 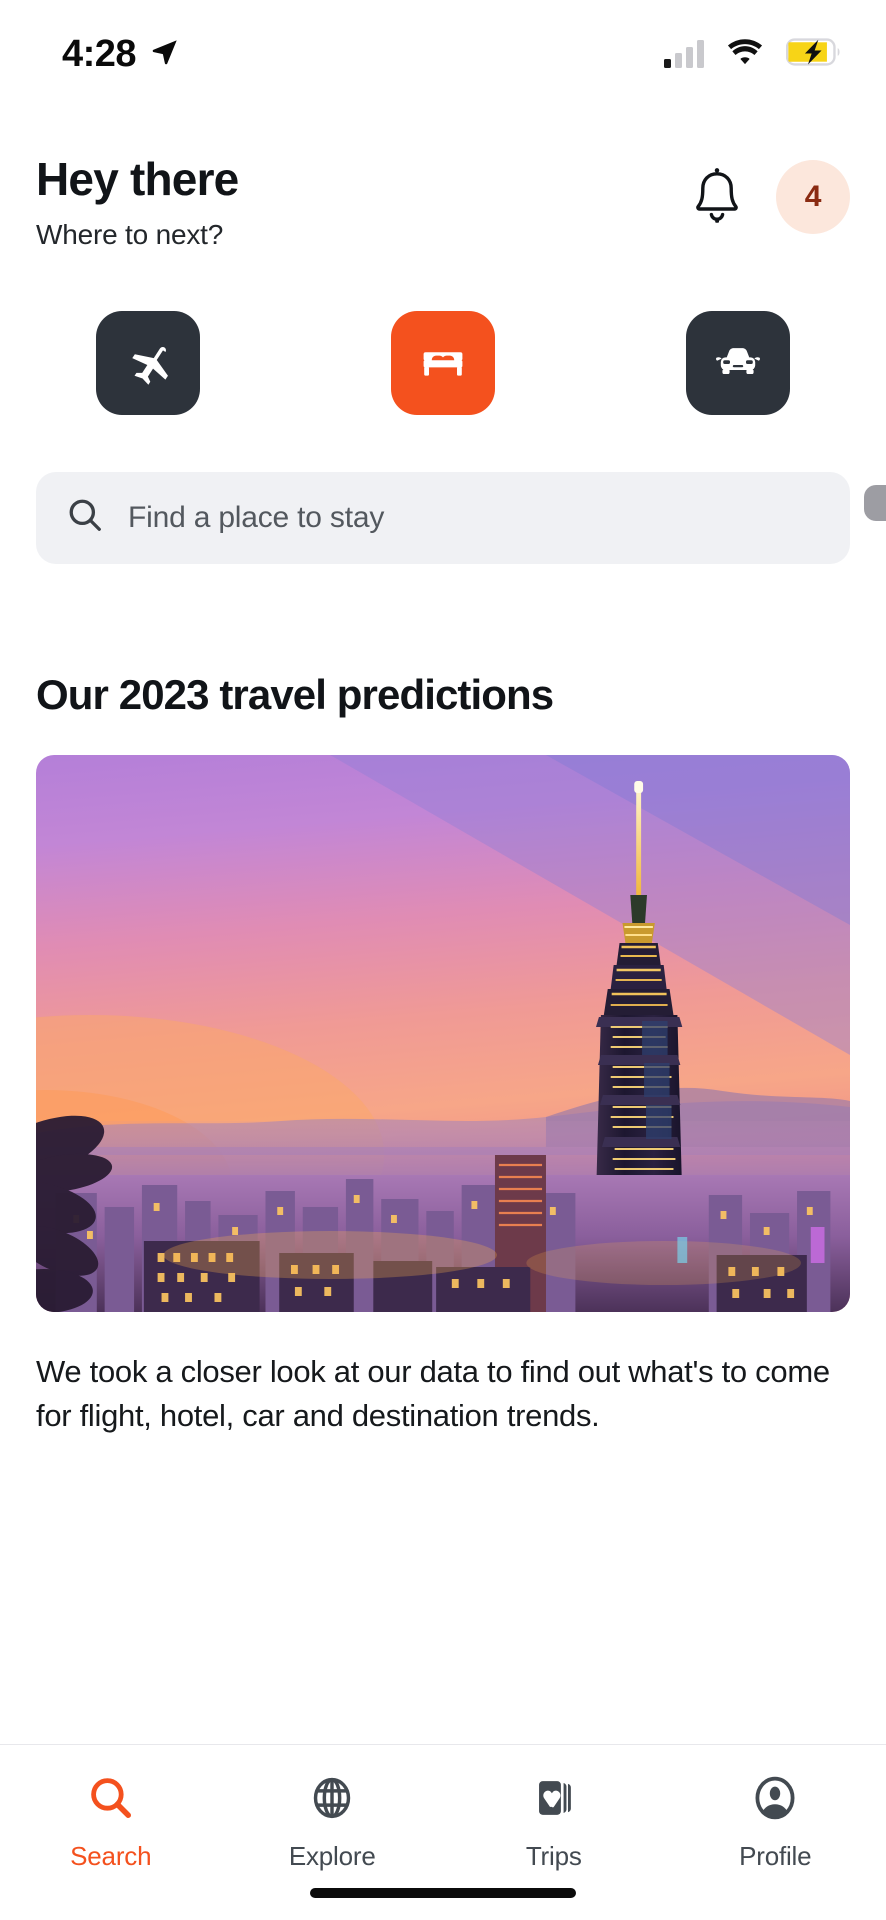 I want to click on search-section, so click(x=443, y=489).